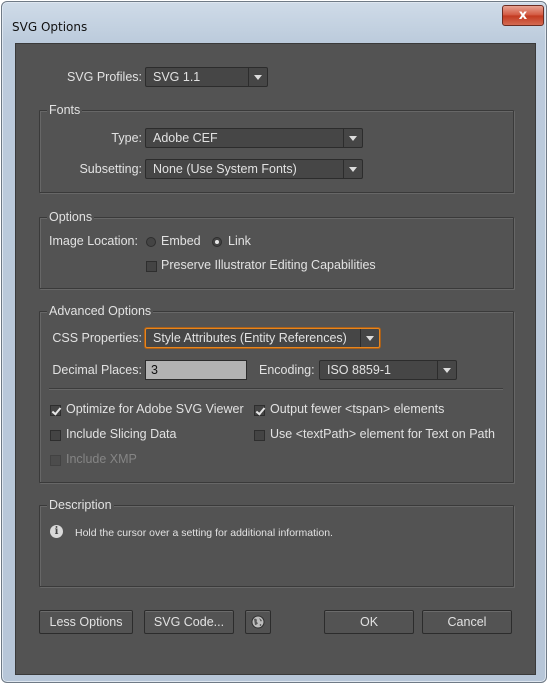 The image size is (550, 686). What do you see at coordinates (382, 434) in the screenshot?
I see `use-textpath-label: Use <textPath> element for Text on Path` at bounding box center [382, 434].